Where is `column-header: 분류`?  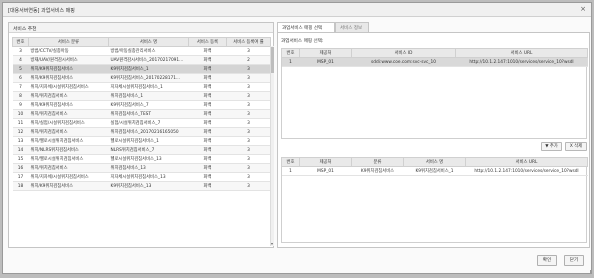 column-header: 분류 is located at coordinates (377, 162).